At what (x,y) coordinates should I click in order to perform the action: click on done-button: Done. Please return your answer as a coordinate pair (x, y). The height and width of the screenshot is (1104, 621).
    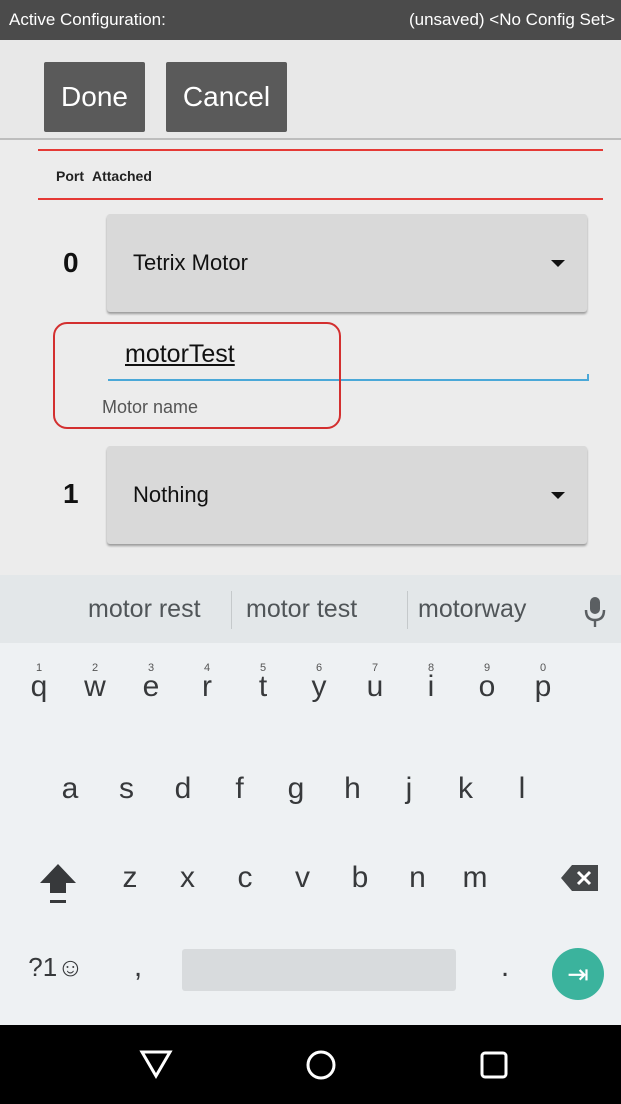
    Looking at the image, I should click on (94, 97).